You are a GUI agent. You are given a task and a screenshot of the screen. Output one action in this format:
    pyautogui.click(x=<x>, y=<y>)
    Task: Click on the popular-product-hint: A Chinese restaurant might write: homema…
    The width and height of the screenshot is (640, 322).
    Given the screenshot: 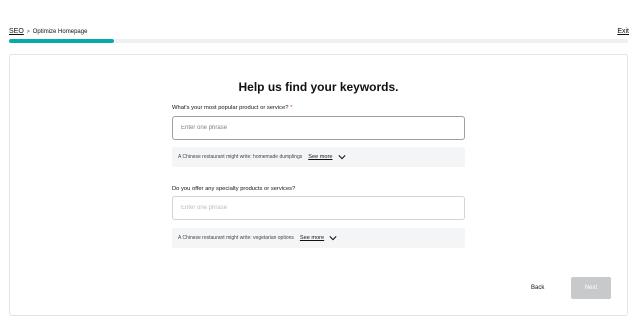 What is the action you would take?
    pyautogui.click(x=318, y=157)
    